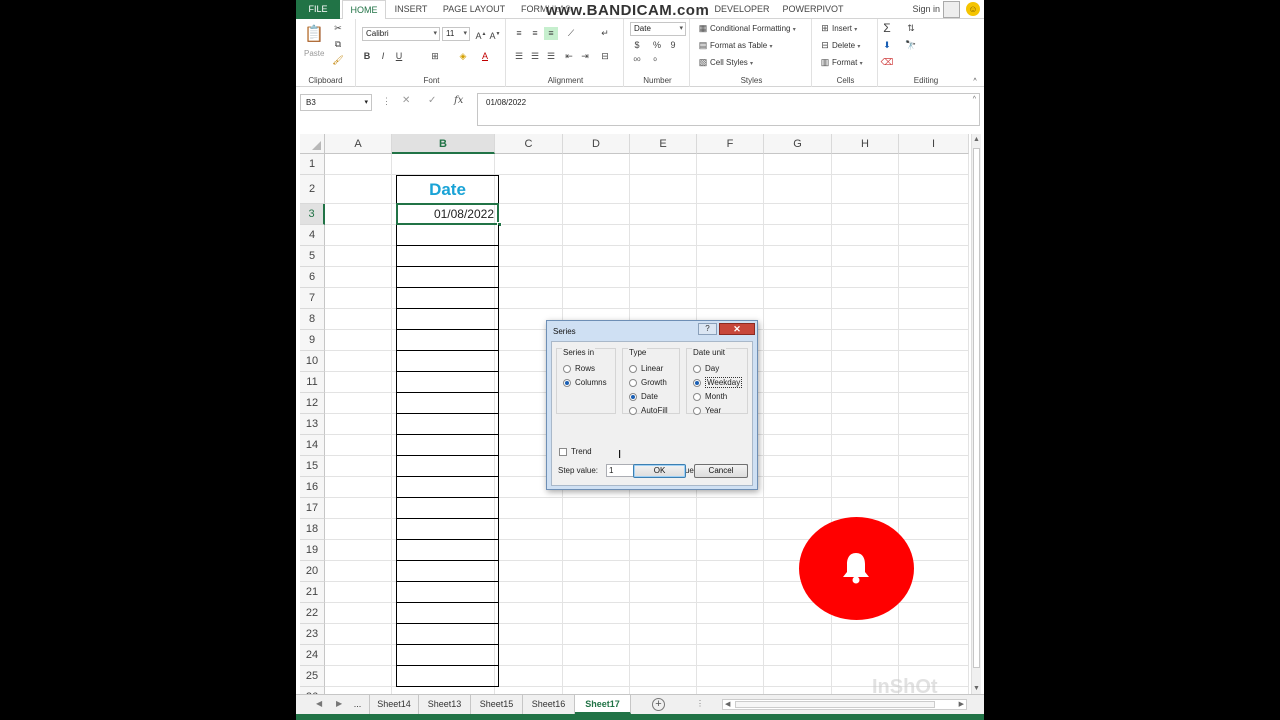  Describe the element at coordinates (312, 382) in the screenshot. I see `row-header-11: 11` at that location.